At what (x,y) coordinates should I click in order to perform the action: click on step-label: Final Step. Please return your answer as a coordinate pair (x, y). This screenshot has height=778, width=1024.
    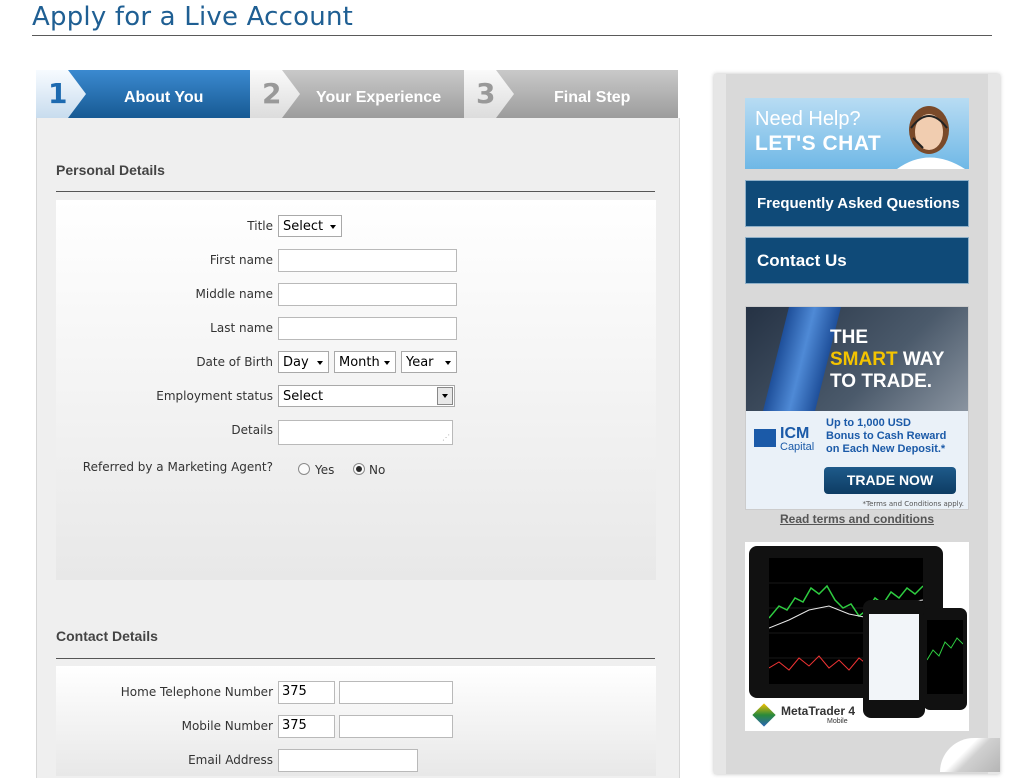
    Looking at the image, I should click on (592, 97).